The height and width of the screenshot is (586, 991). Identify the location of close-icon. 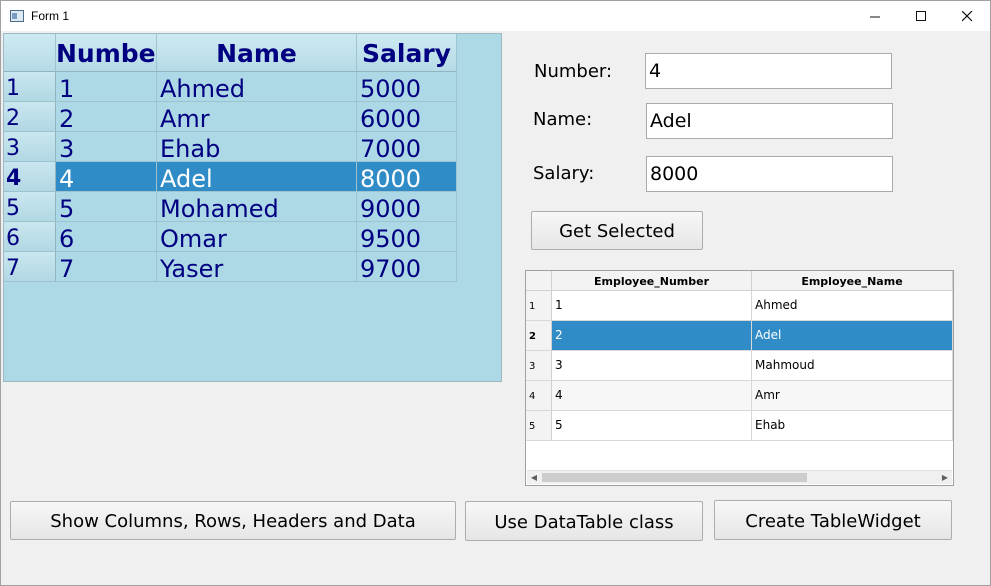
(966, 15).